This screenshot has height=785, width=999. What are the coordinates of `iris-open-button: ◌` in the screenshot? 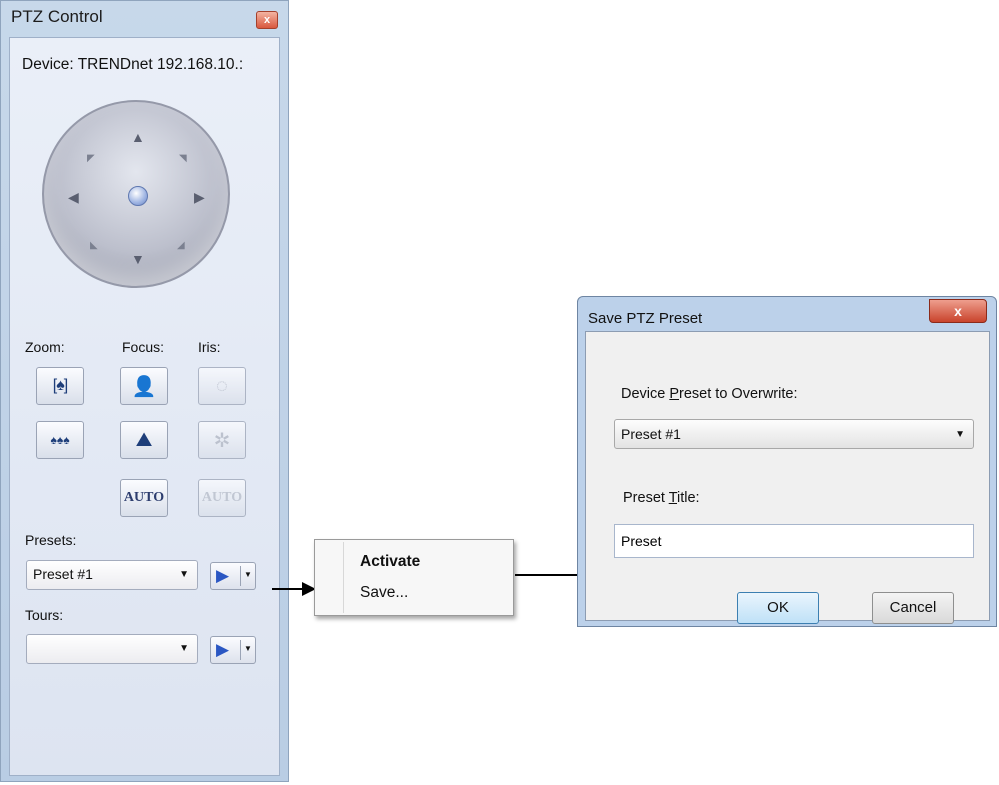 It's located at (222, 386).